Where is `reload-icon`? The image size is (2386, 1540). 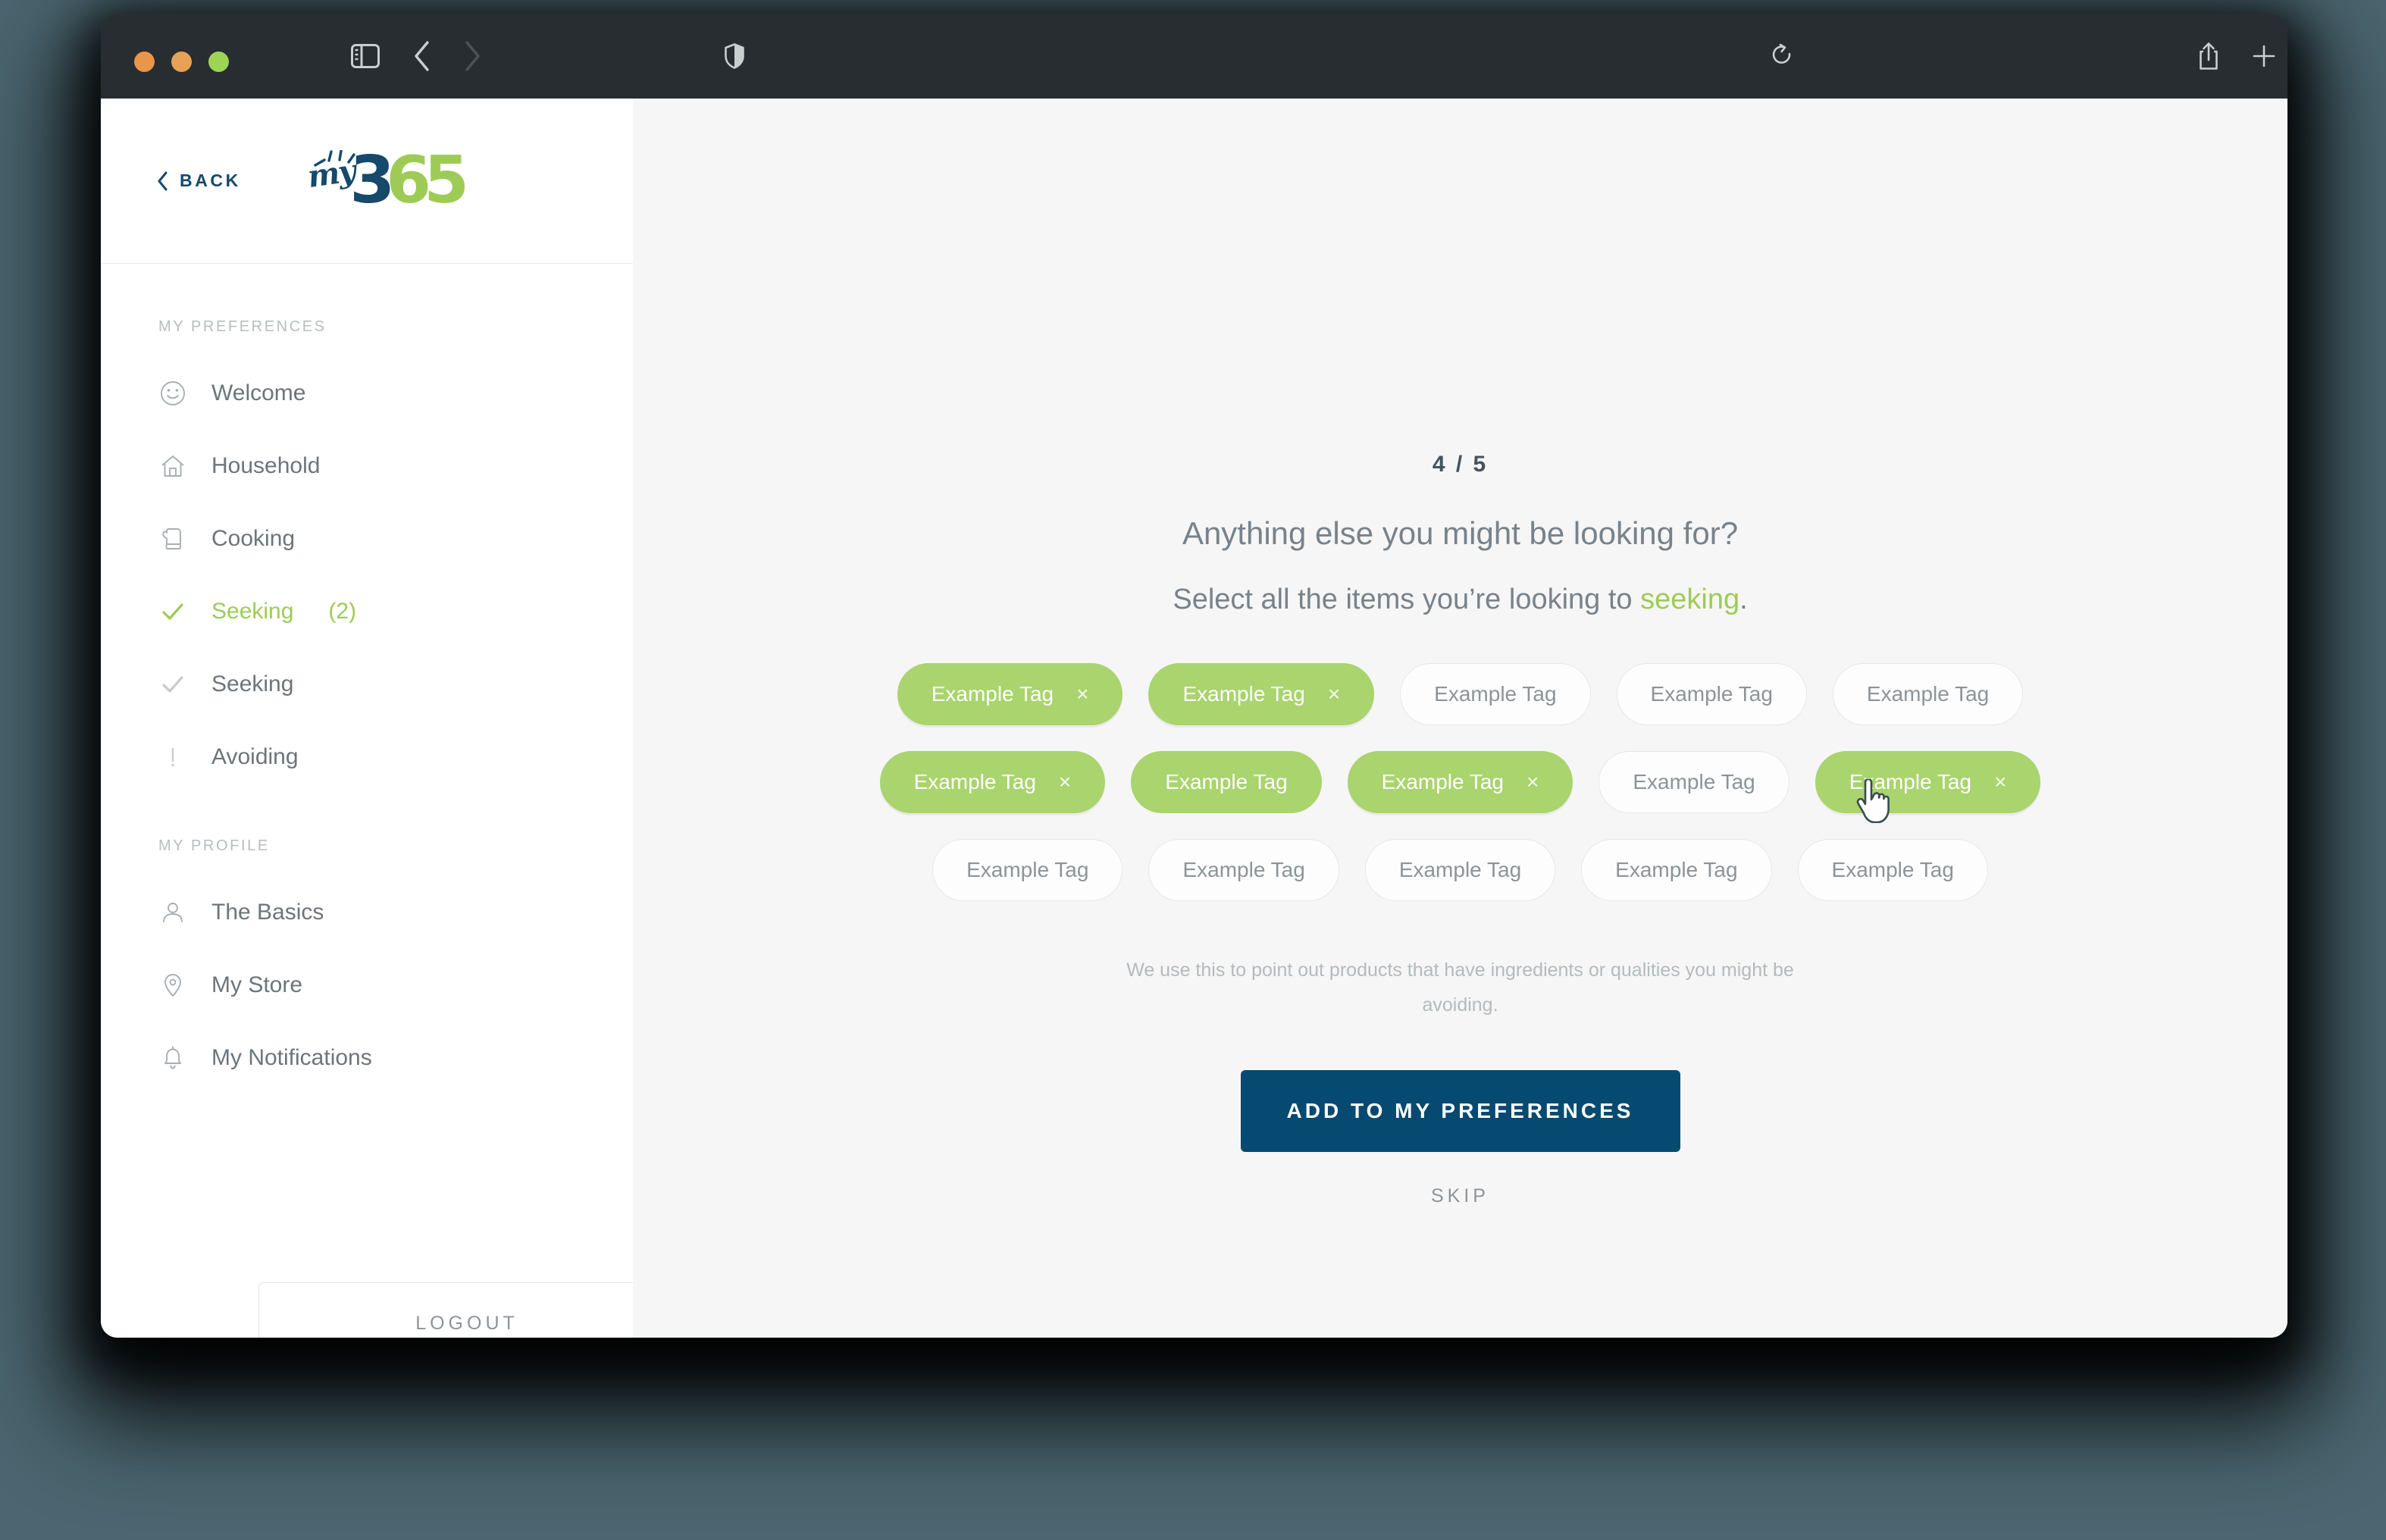 reload-icon is located at coordinates (1782, 56).